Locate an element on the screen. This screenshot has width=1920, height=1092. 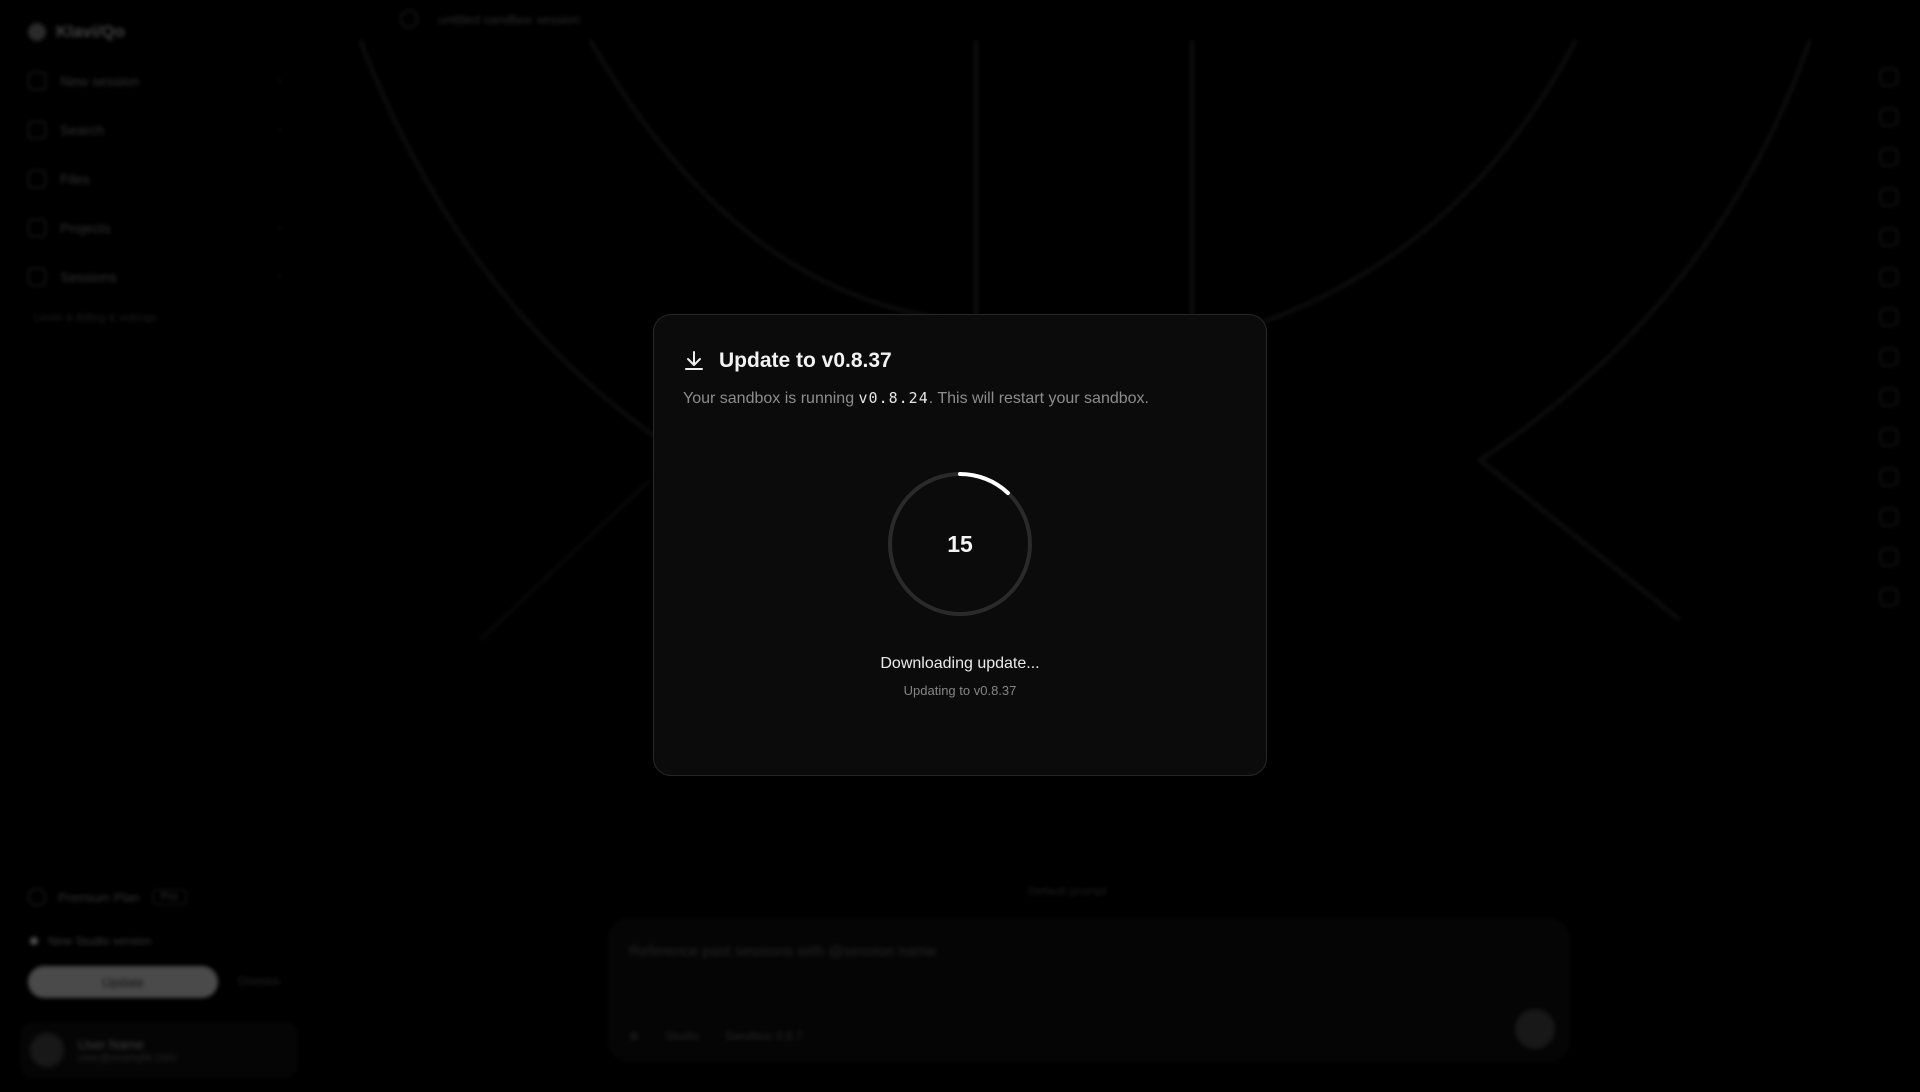
desc-suffix: . This will restart your sandbox. is located at coordinates (1038, 398).